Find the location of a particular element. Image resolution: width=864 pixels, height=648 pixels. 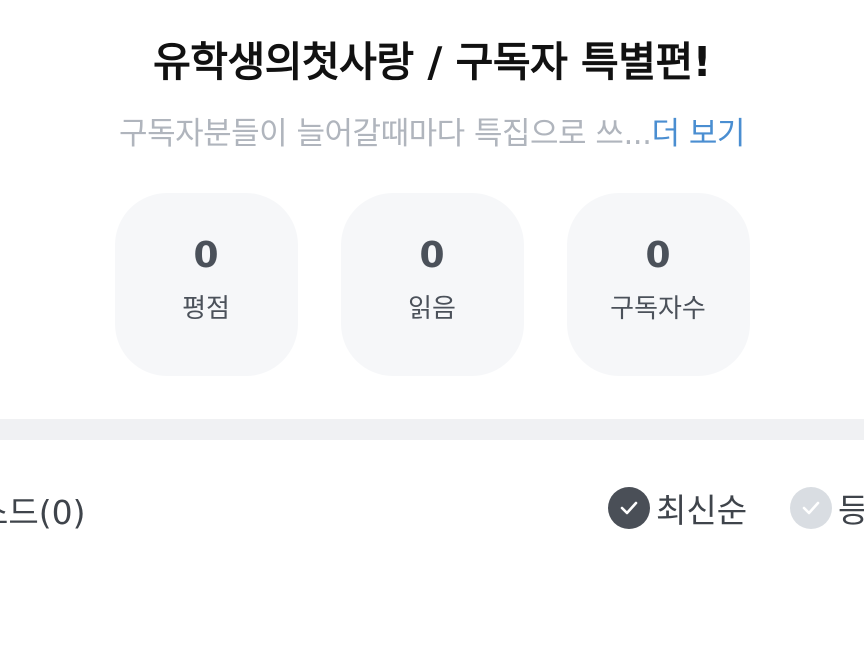

sort-latest-button: 최신순 is located at coordinates (677, 508).